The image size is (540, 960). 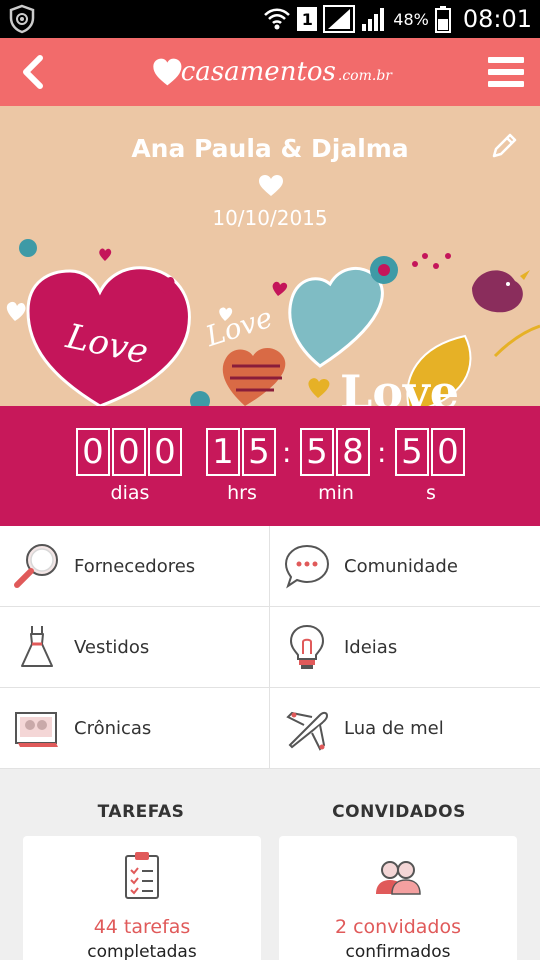 I want to click on app-logo: casamentos .com.br, so click(x=272, y=72).